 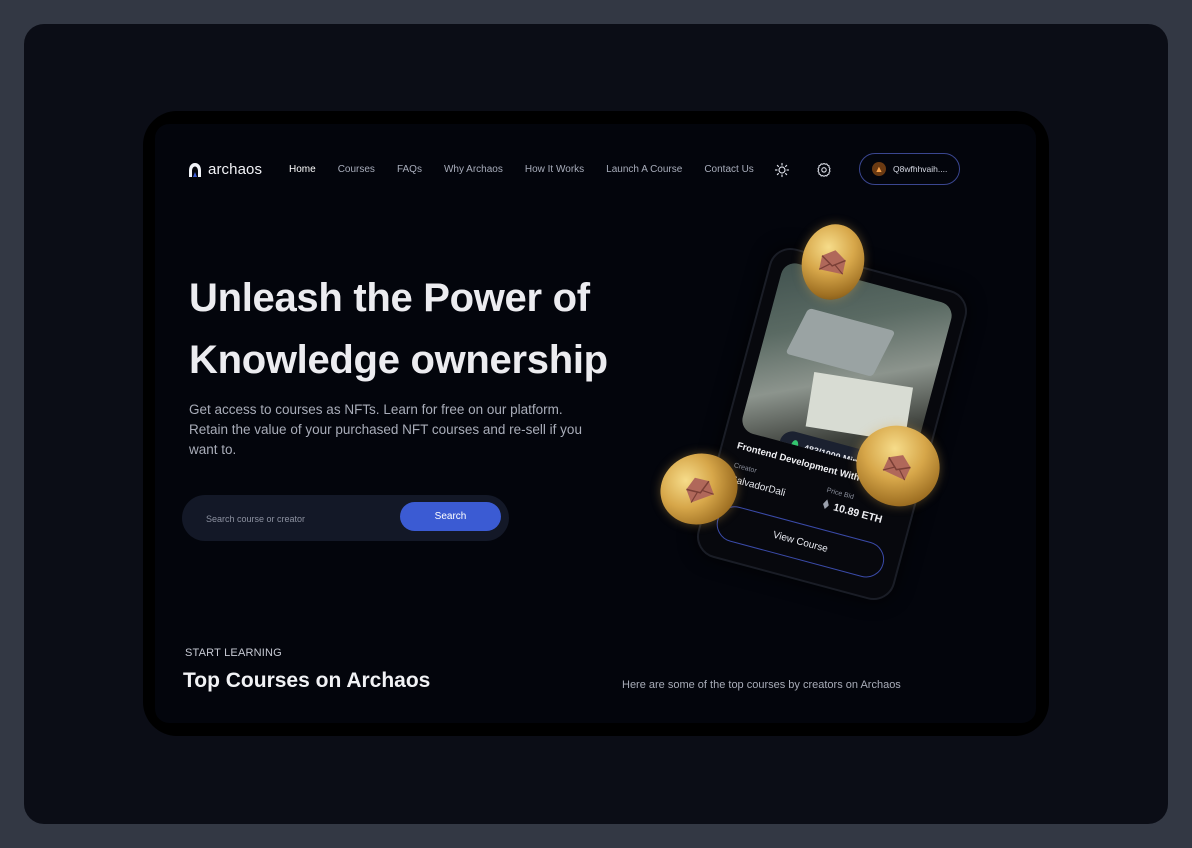 What do you see at coordinates (195, 169) in the screenshot?
I see `archaos-logo-icon` at bounding box center [195, 169].